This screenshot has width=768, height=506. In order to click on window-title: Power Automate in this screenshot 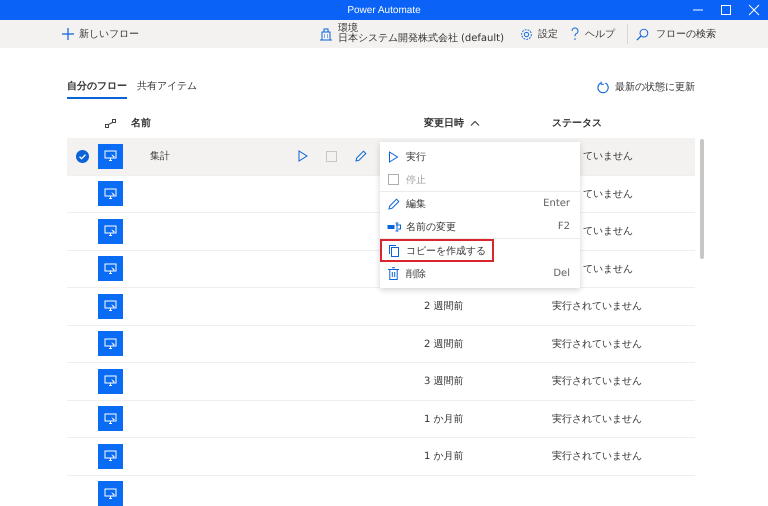, I will do `click(384, 10)`.